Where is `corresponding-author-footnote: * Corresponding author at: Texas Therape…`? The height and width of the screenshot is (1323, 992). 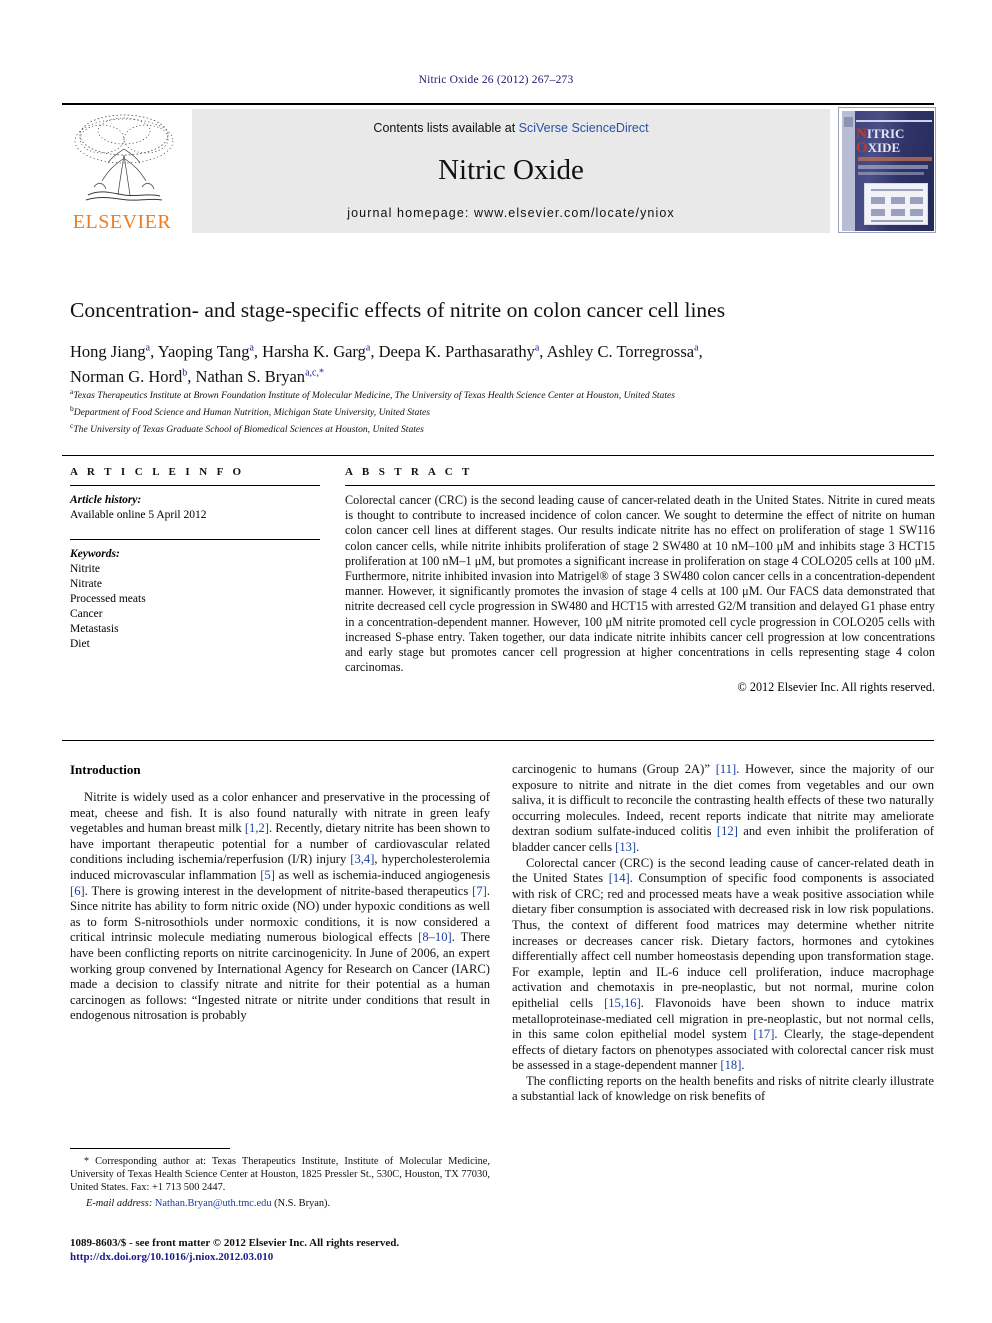 corresponding-author-footnote: * Corresponding author at: Texas Therape… is located at coordinates (280, 1182).